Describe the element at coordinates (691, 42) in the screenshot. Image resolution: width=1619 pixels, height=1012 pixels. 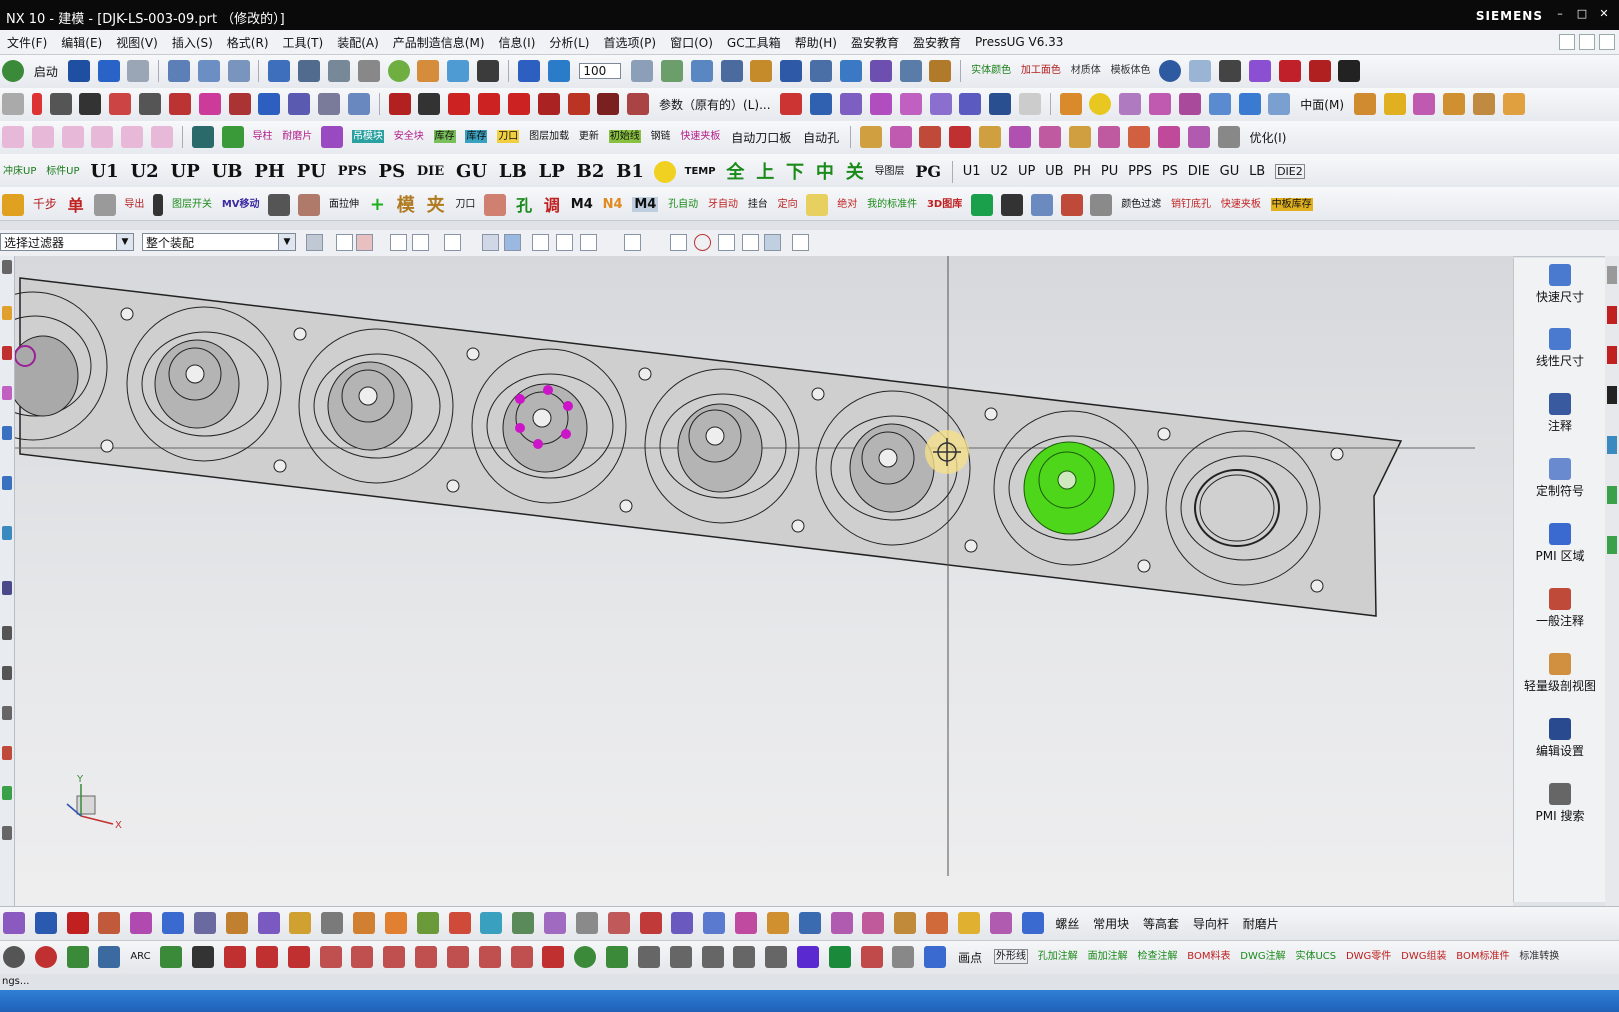
I see `menu-window: 窗口(O)` at that location.